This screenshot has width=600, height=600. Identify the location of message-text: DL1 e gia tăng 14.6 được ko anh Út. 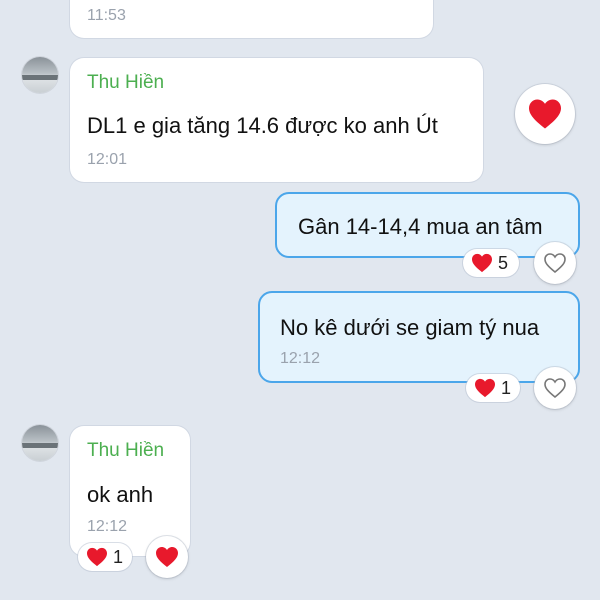
(262, 125).